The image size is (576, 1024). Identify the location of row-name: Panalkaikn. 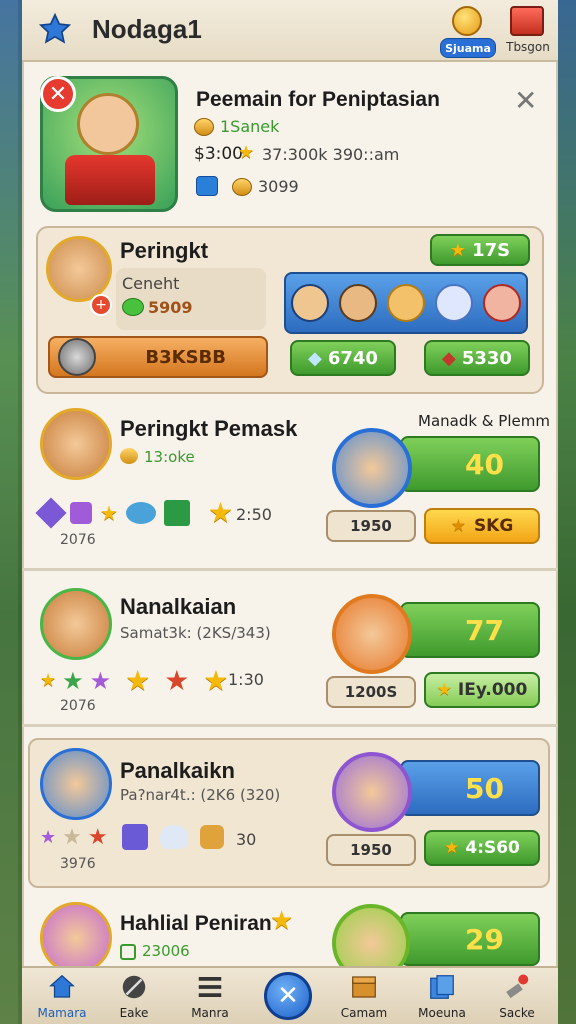
(177, 770).